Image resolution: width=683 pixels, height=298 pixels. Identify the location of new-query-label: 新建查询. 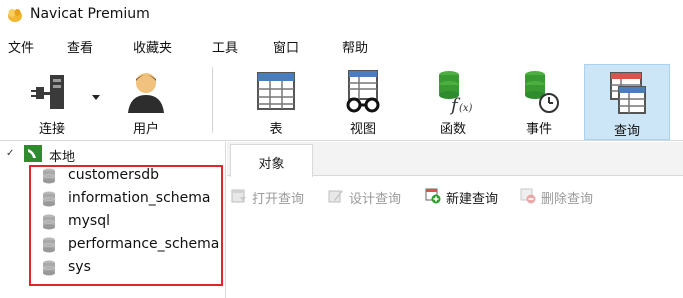
(472, 199).